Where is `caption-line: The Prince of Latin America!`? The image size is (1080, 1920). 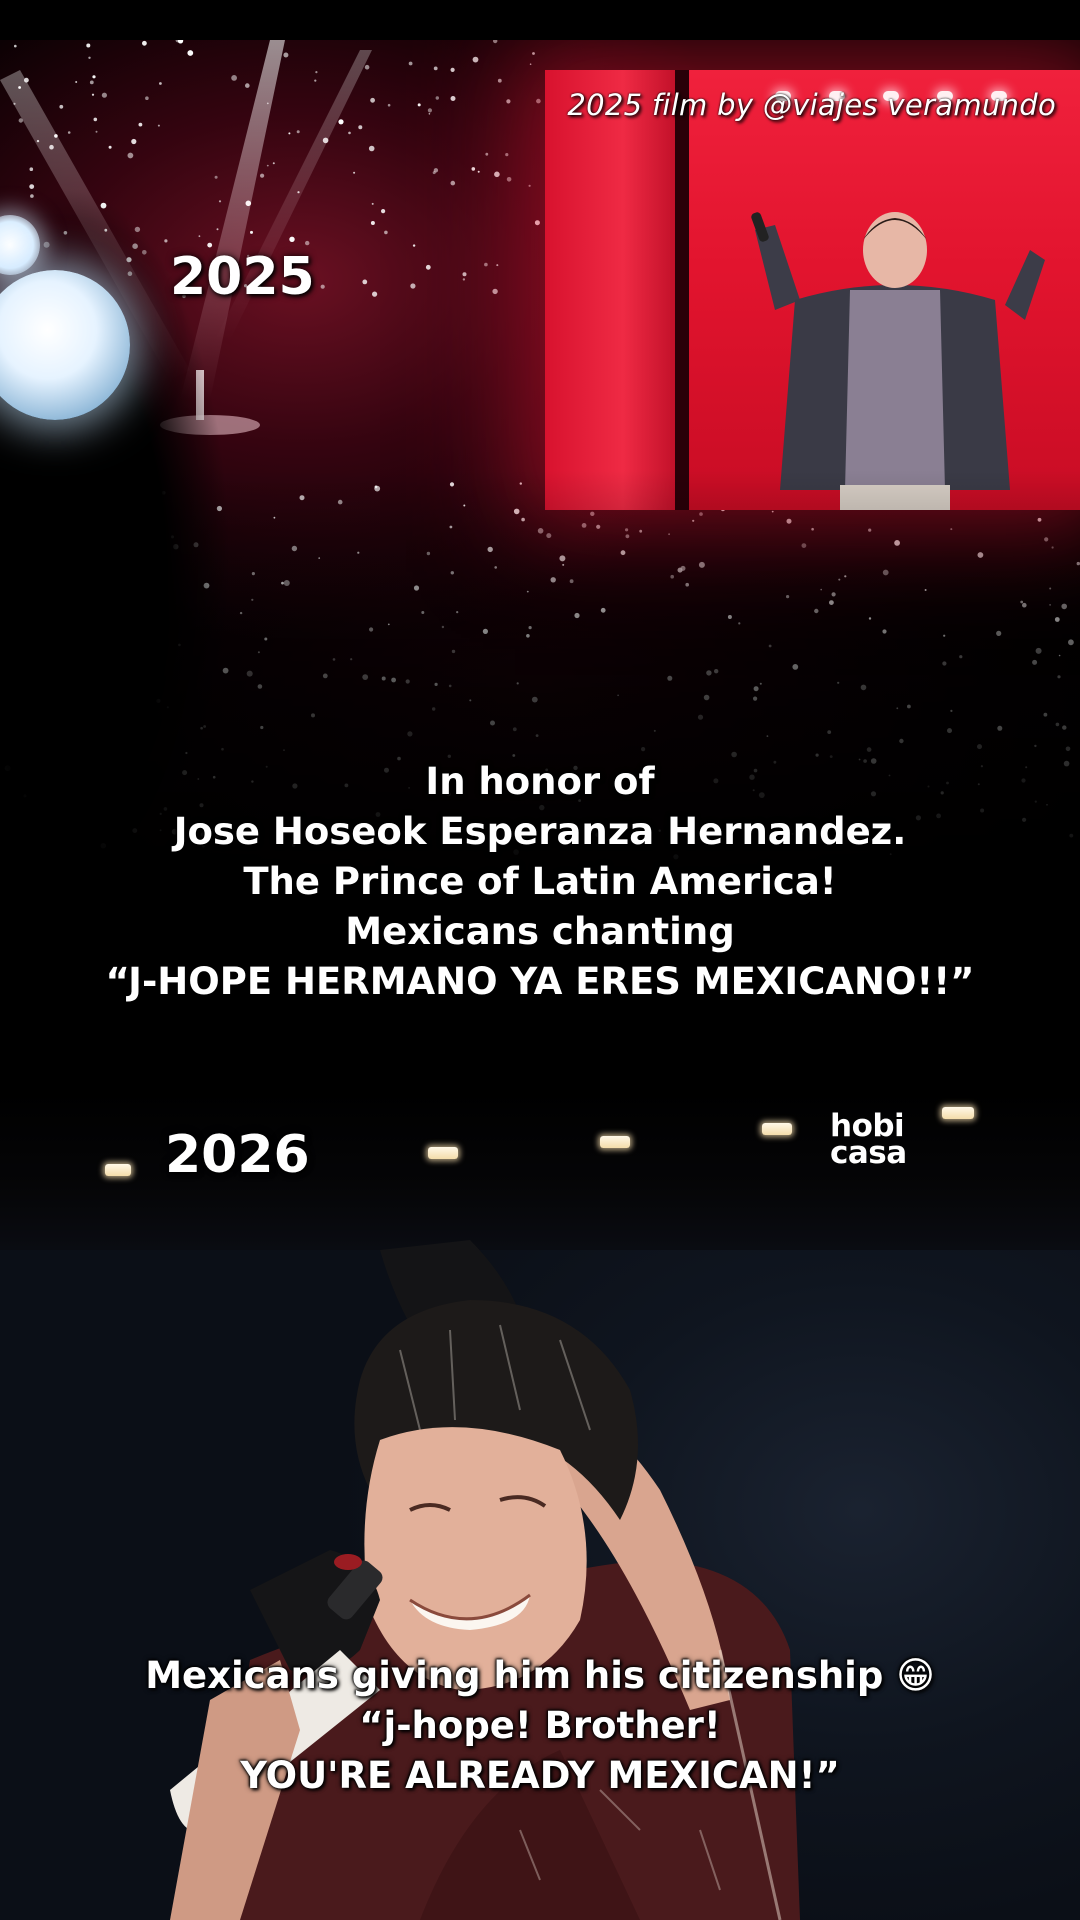 caption-line: The Prince of Latin America! is located at coordinates (540, 881).